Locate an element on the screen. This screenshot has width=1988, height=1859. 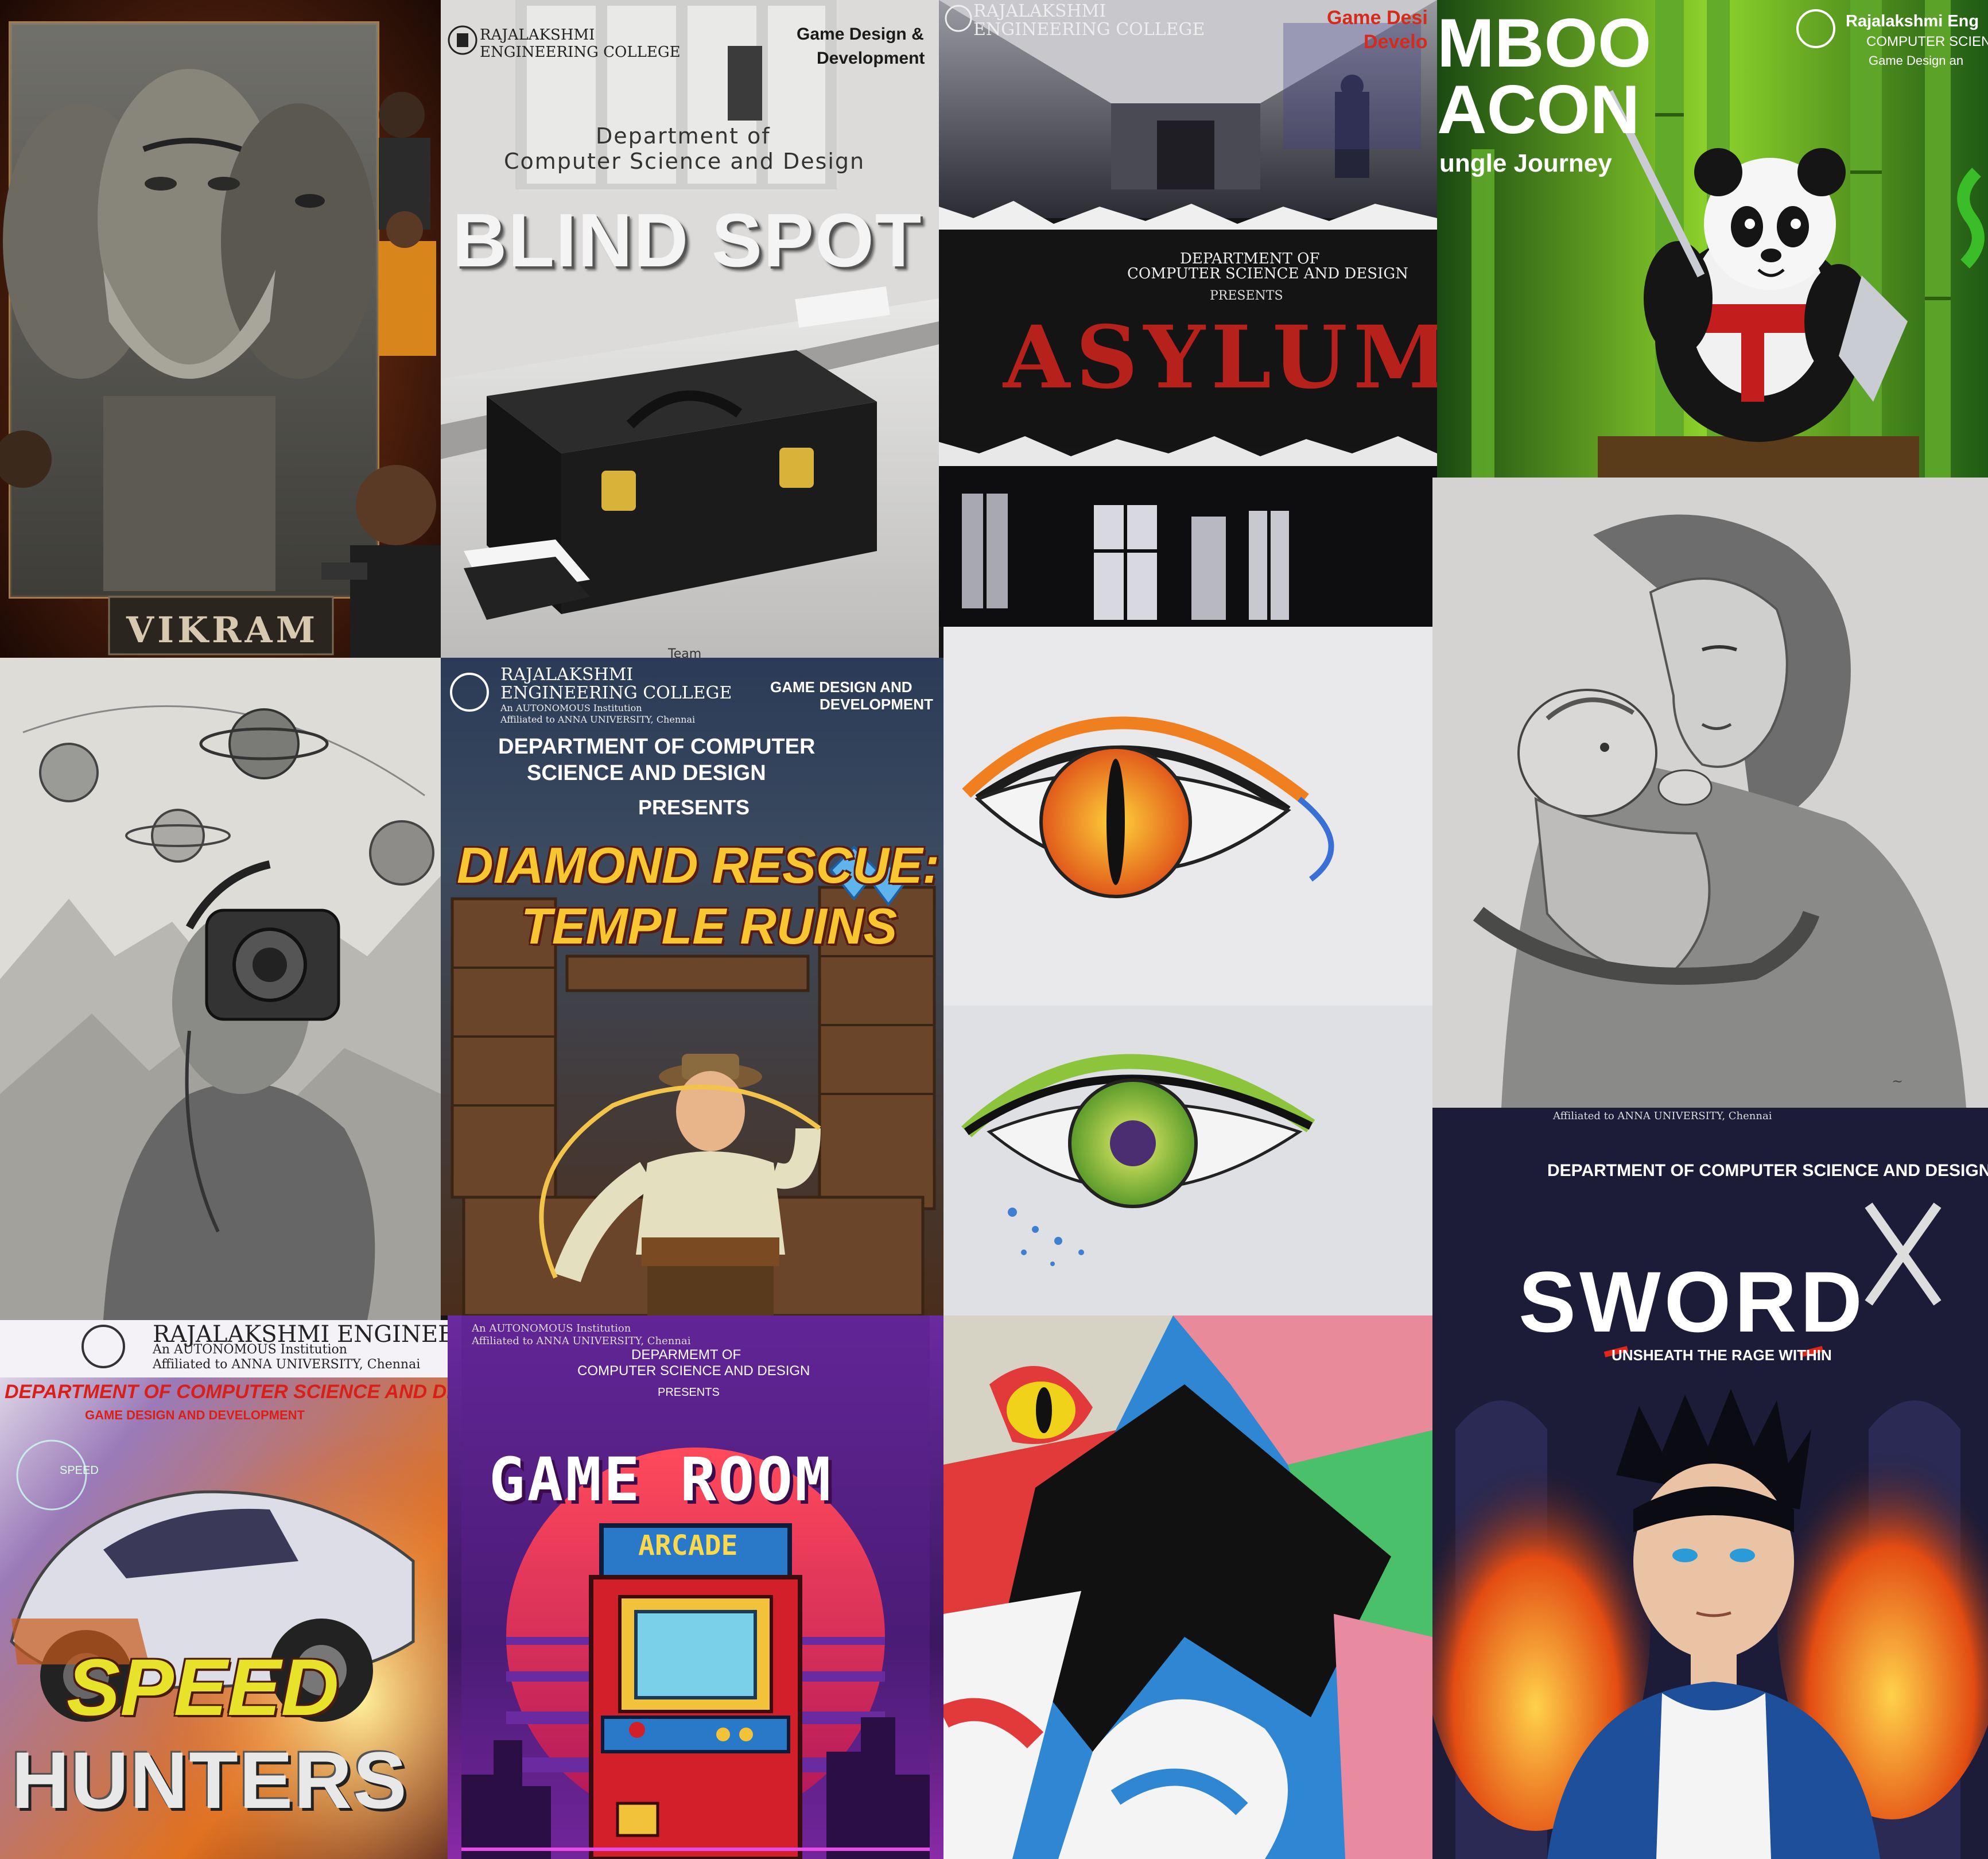
diamond-college-line2: ENGINEERING COLLEGE is located at coordinates (616, 693).